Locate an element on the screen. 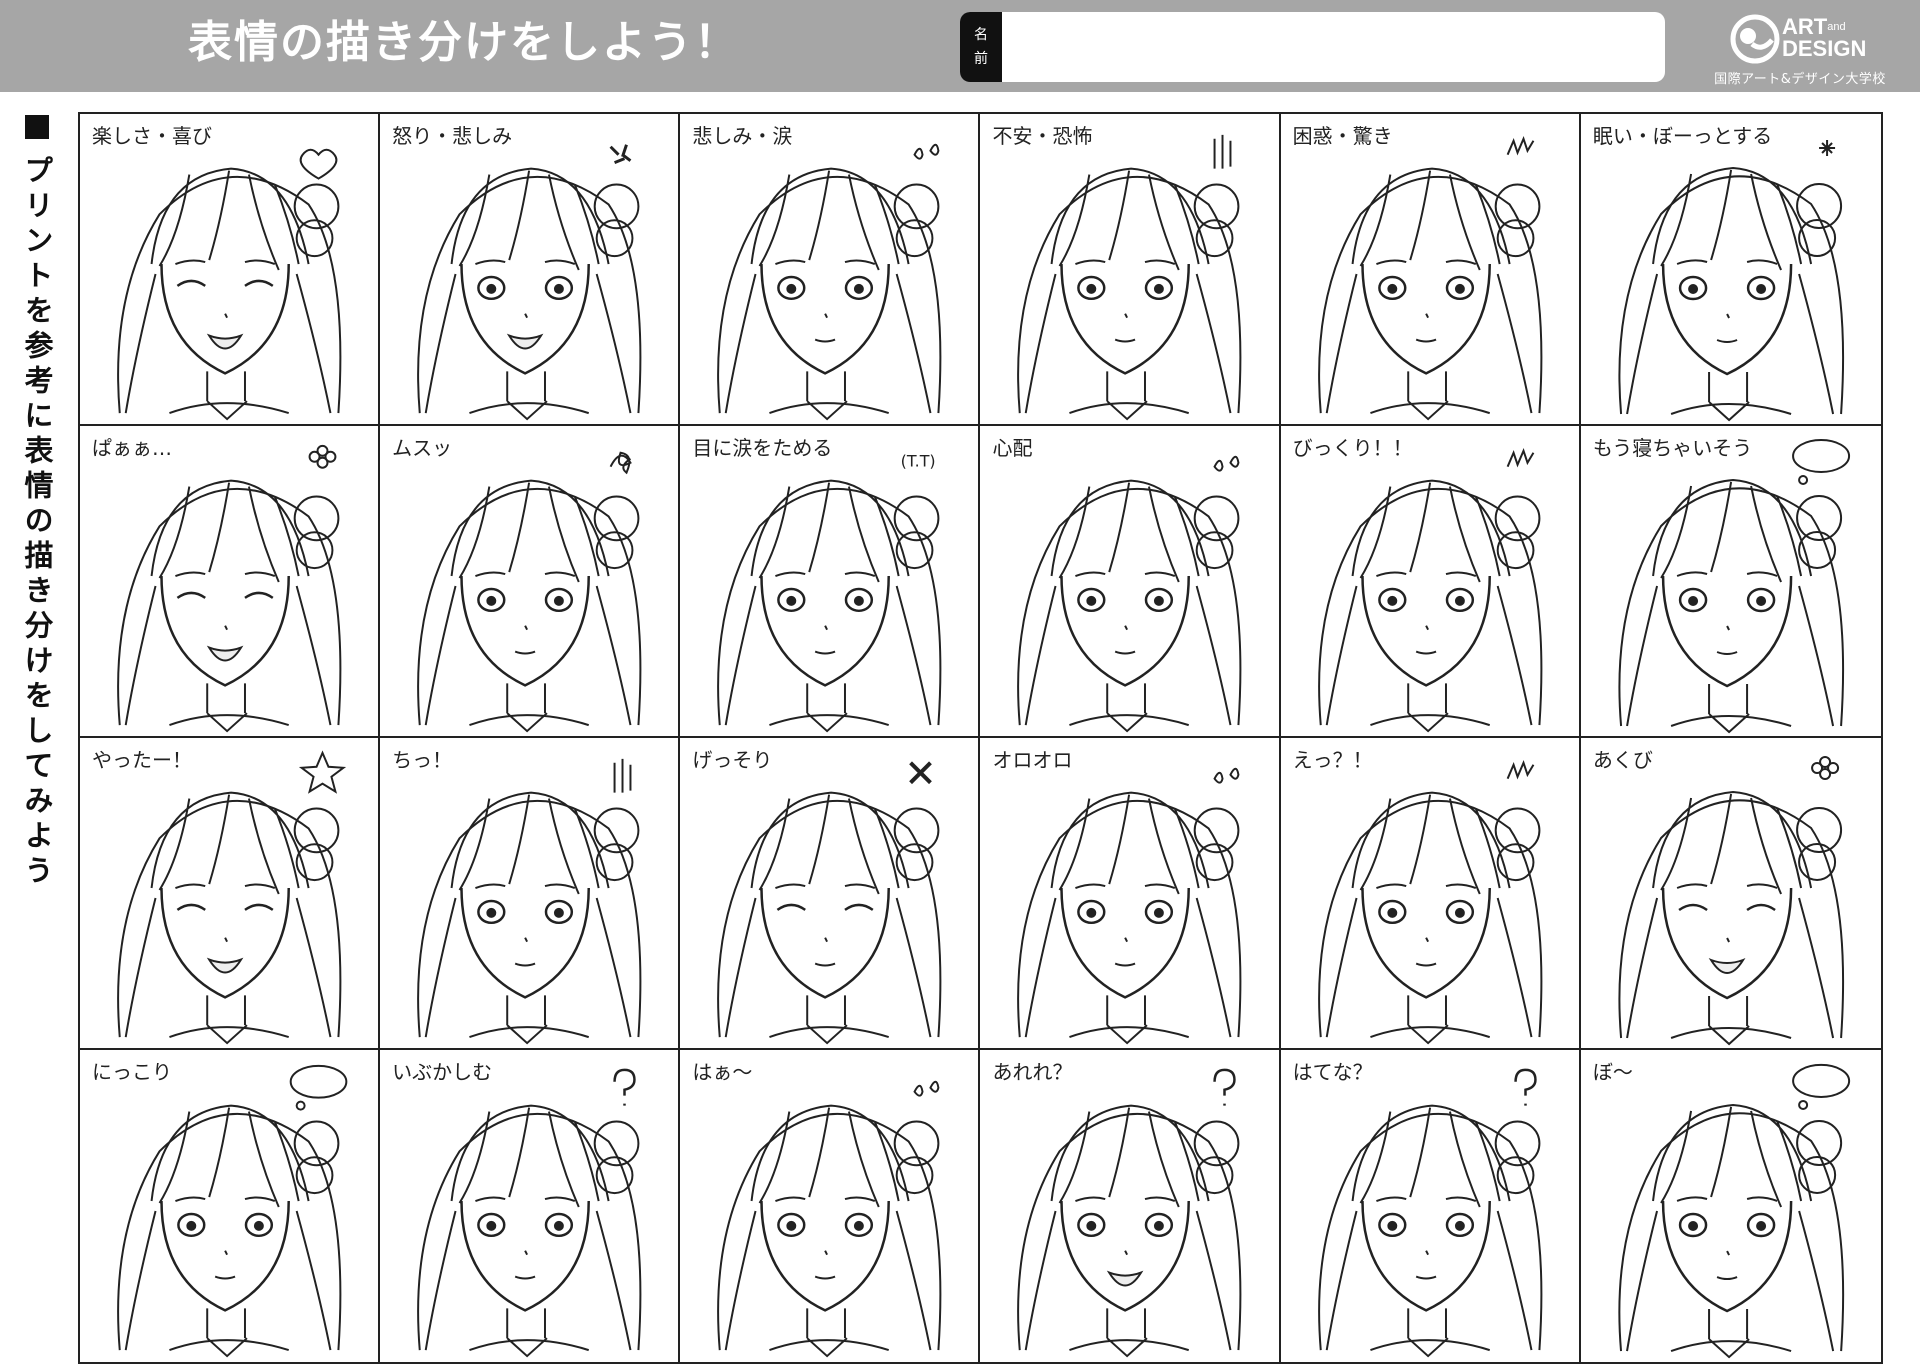 The image size is (1920, 1371). expression-label: にっこり is located at coordinates (132, 1072).